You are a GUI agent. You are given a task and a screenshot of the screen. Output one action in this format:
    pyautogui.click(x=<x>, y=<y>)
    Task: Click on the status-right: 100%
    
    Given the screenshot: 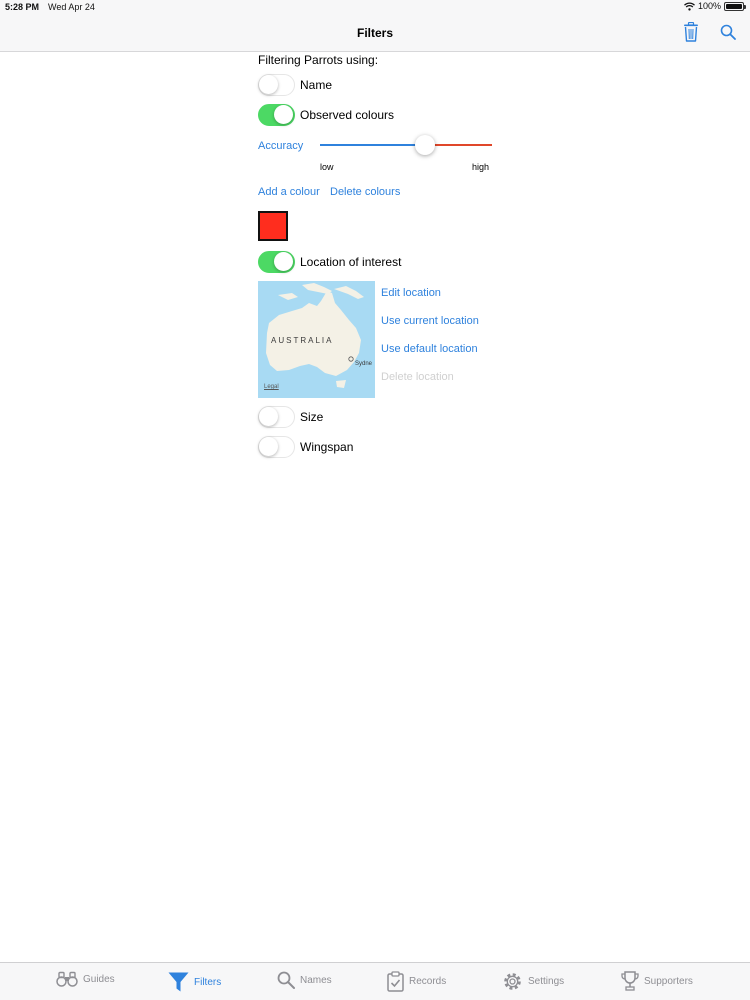 What is the action you would take?
    pyautogui.click(x=715, y=6)
    